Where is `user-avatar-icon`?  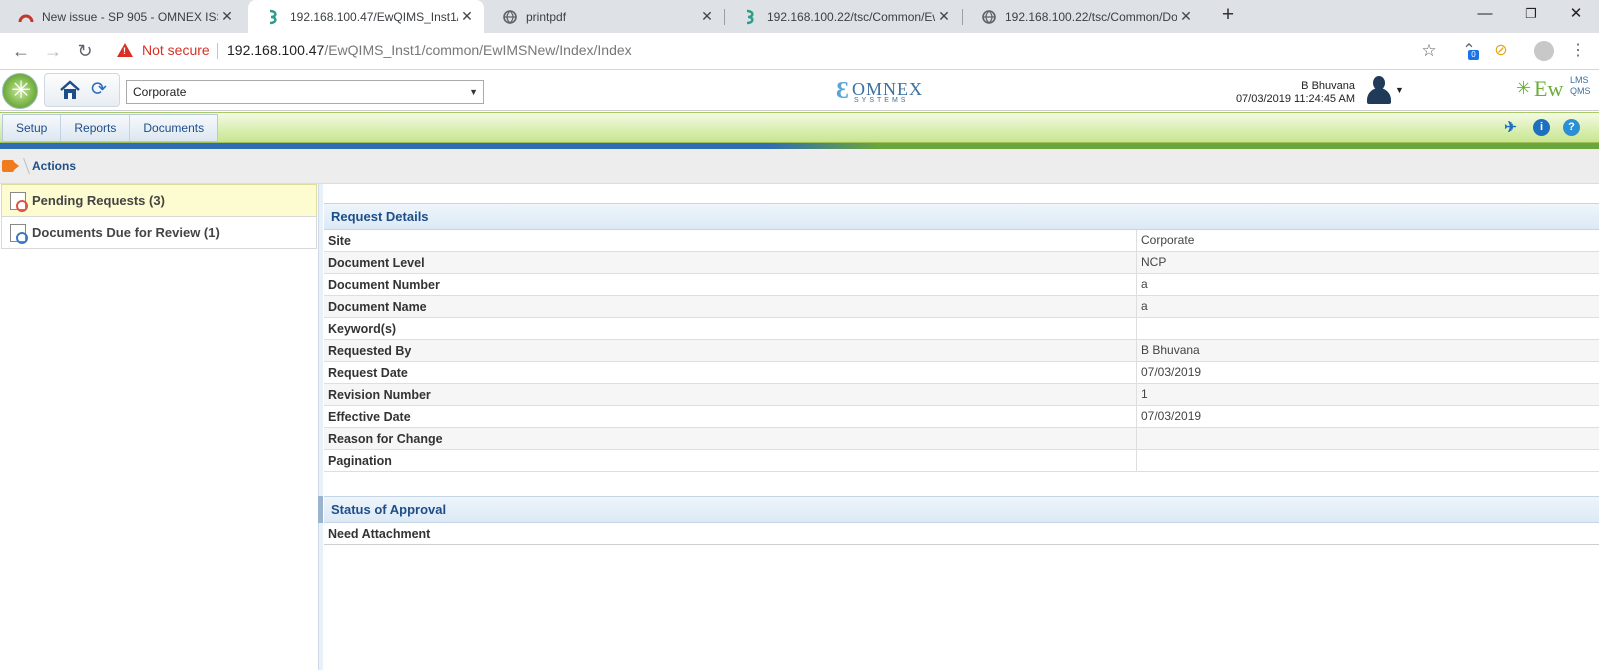
user-avatar-icon is located at coordinates (1379, 90).